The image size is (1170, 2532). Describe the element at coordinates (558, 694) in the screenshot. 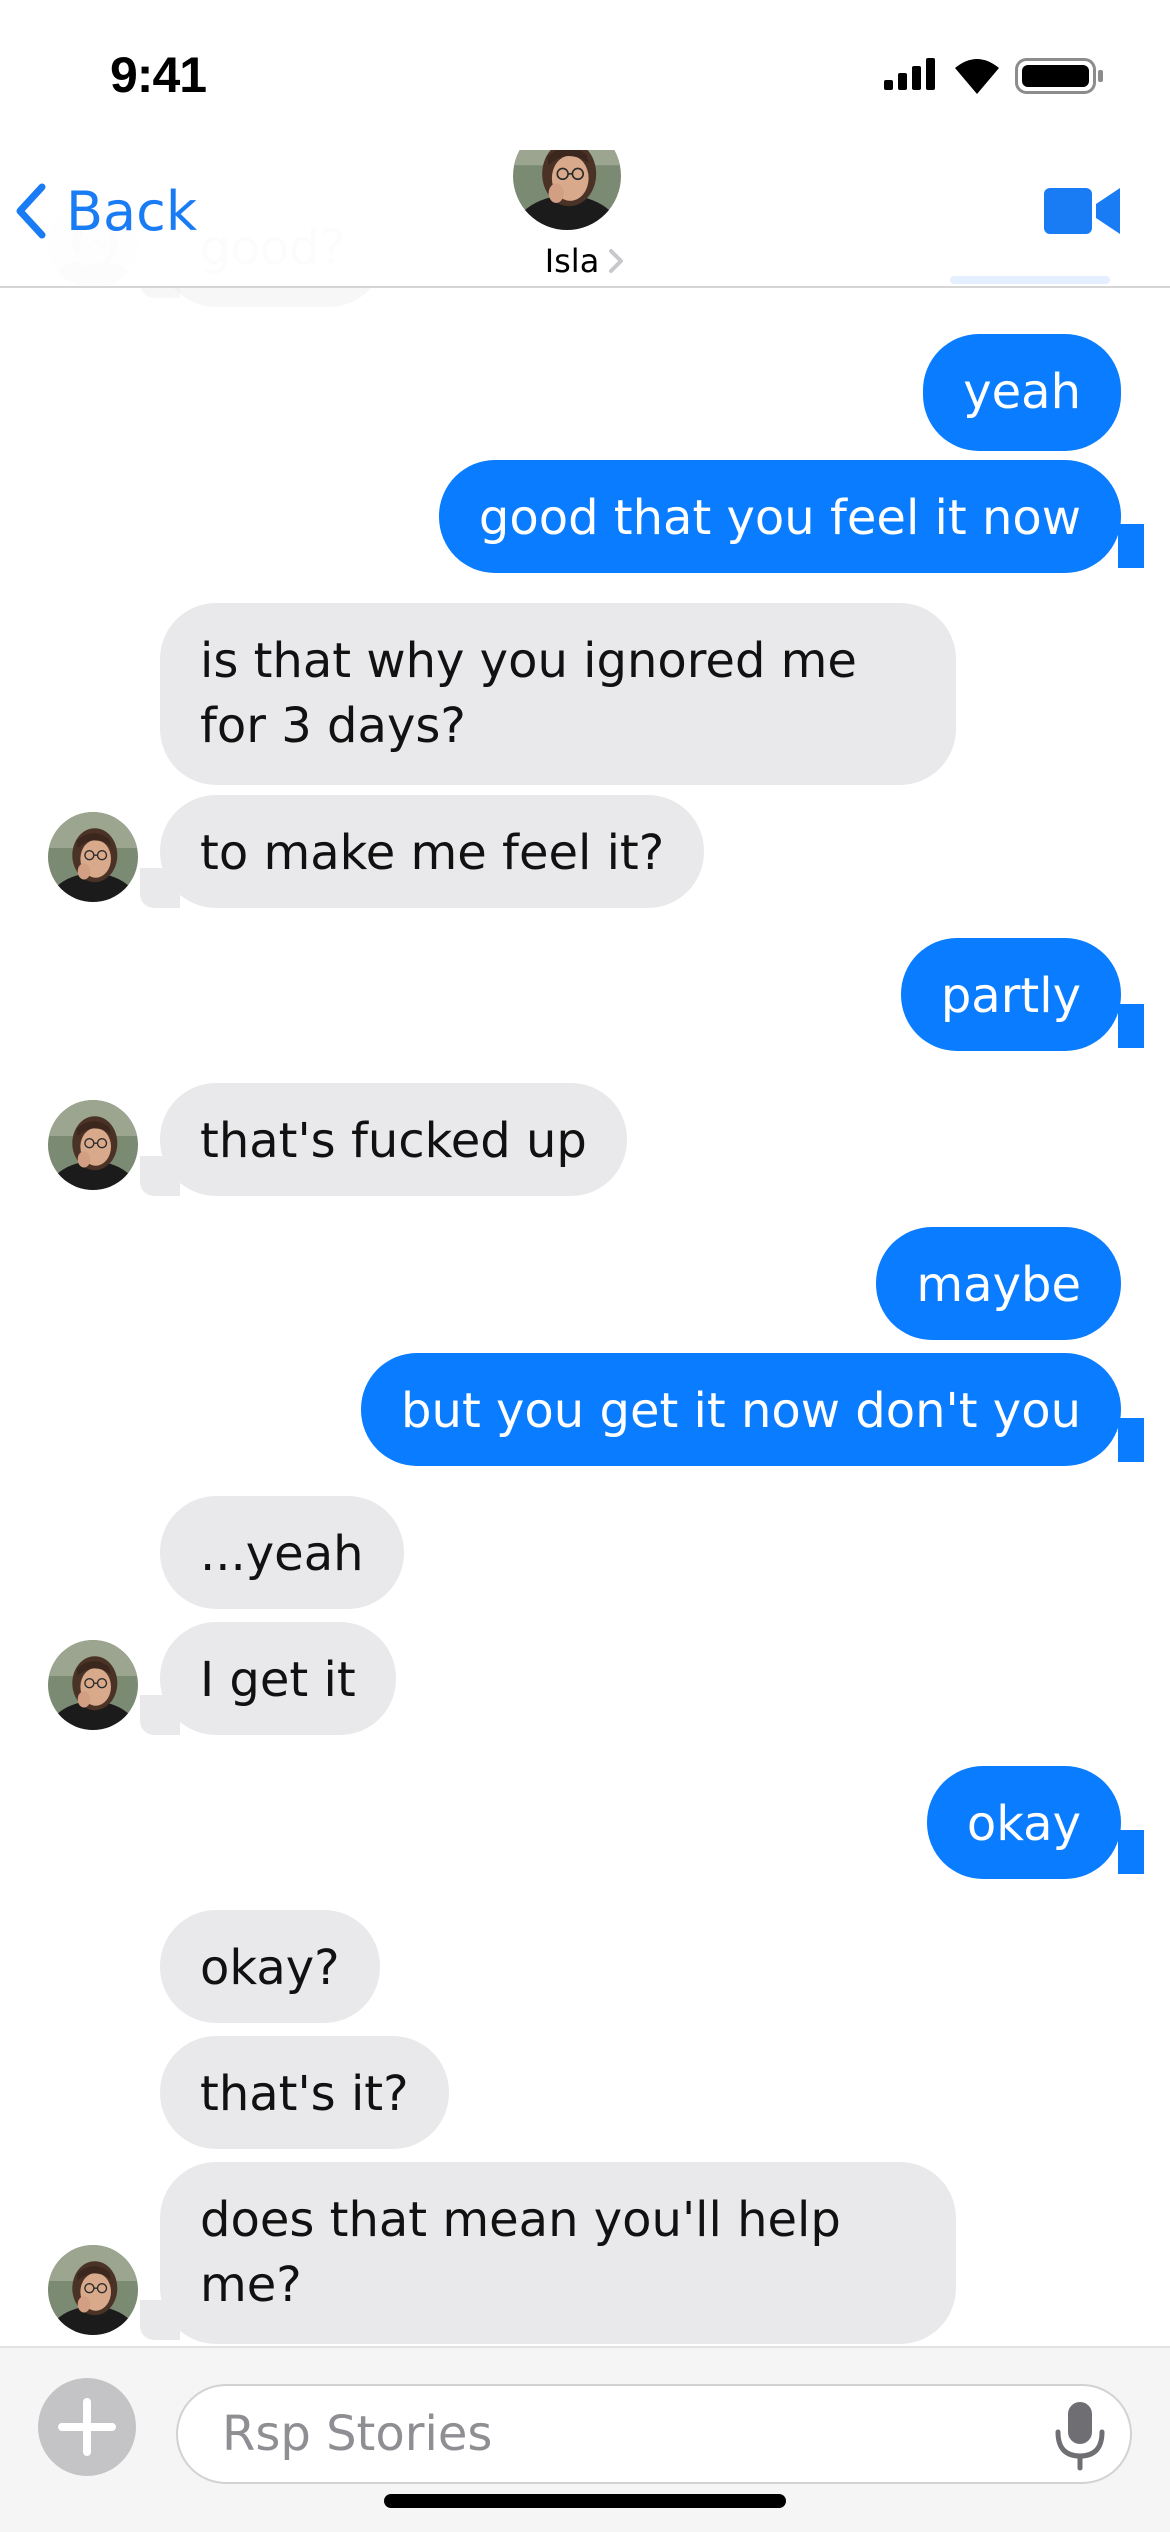

I see `incoming-message-bubble: is that why you ignored me for 3 days?` at that location.